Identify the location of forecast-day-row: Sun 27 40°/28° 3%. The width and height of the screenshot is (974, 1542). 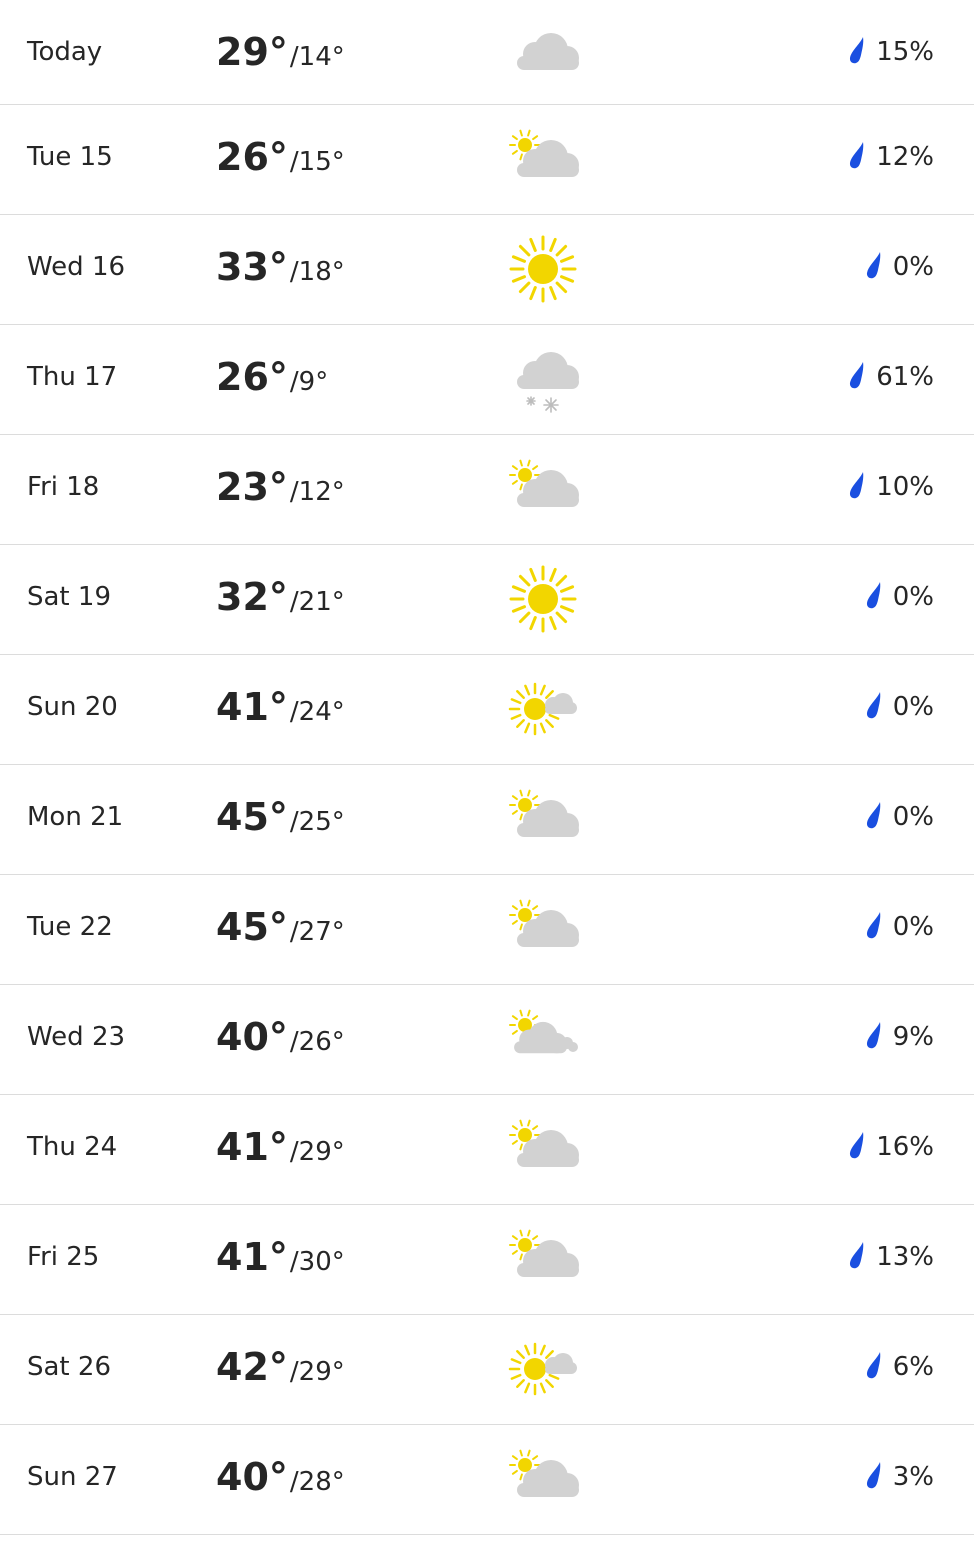
(487, 1480).